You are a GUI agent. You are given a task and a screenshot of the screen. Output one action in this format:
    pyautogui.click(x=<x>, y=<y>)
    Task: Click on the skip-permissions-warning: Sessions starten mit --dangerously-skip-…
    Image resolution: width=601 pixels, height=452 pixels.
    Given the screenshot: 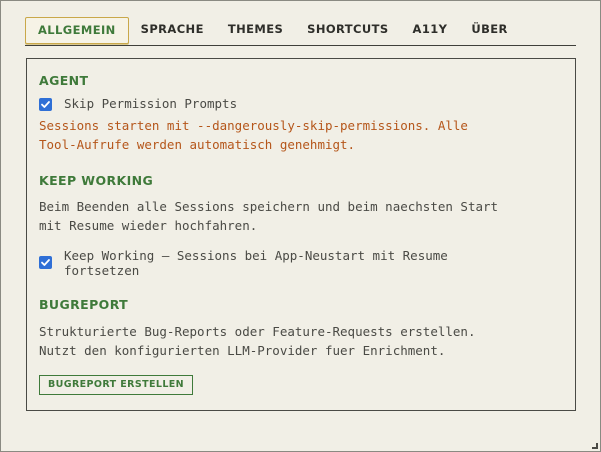 What is the action you would take?
    pyautogui.click(x=301, y=135)
    